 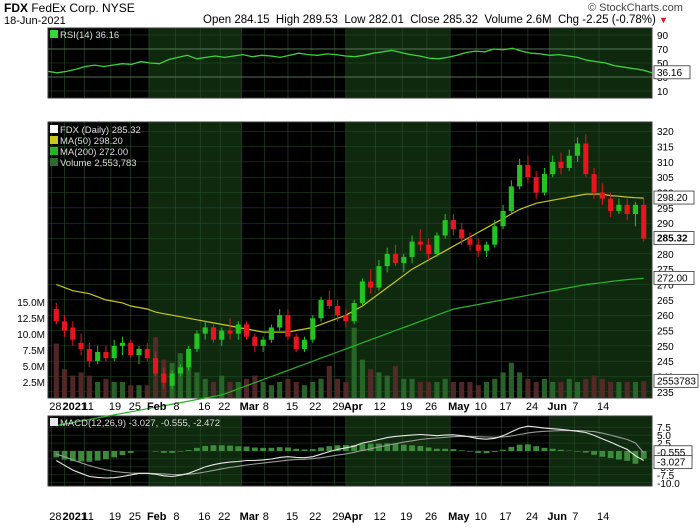 What do you see at coordinates (665, 178) in the screenshot?
I see `price-tick-label: 305` at bounding box center [665, 178].